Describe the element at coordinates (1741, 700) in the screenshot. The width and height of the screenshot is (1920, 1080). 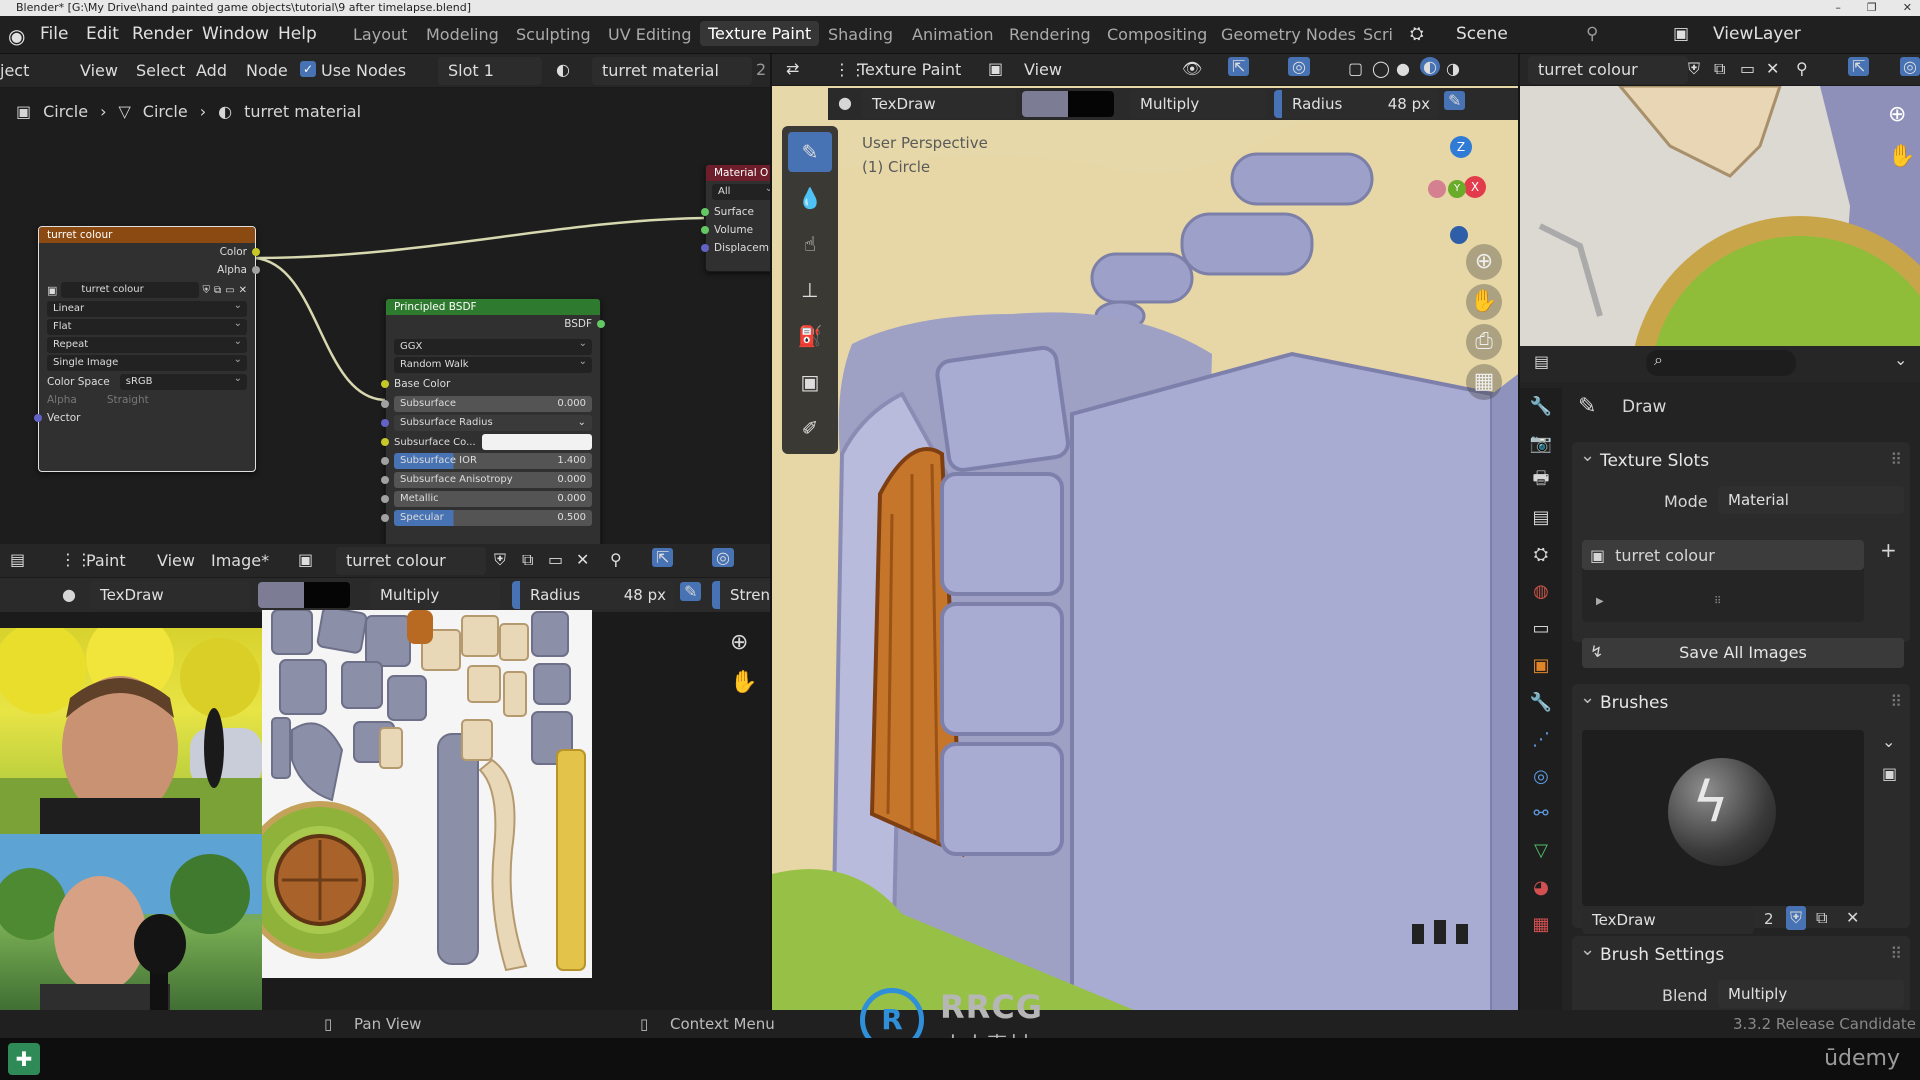
I see `brushes-header: Brushes` at that location.